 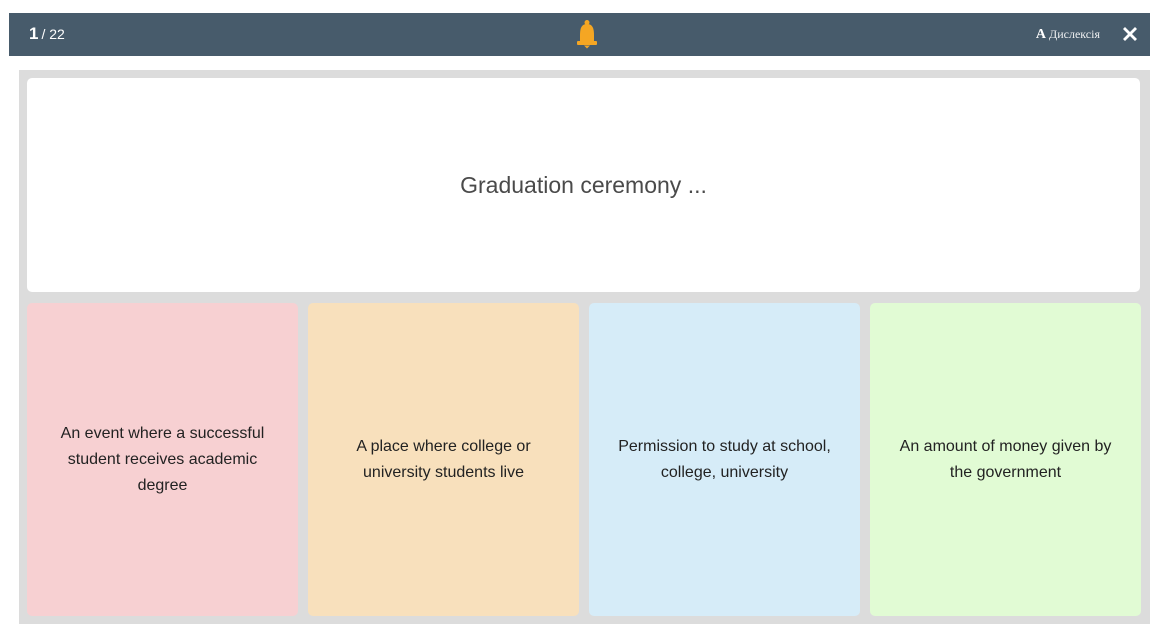 I want to click on bell-icon, so click(x=587, y=34).